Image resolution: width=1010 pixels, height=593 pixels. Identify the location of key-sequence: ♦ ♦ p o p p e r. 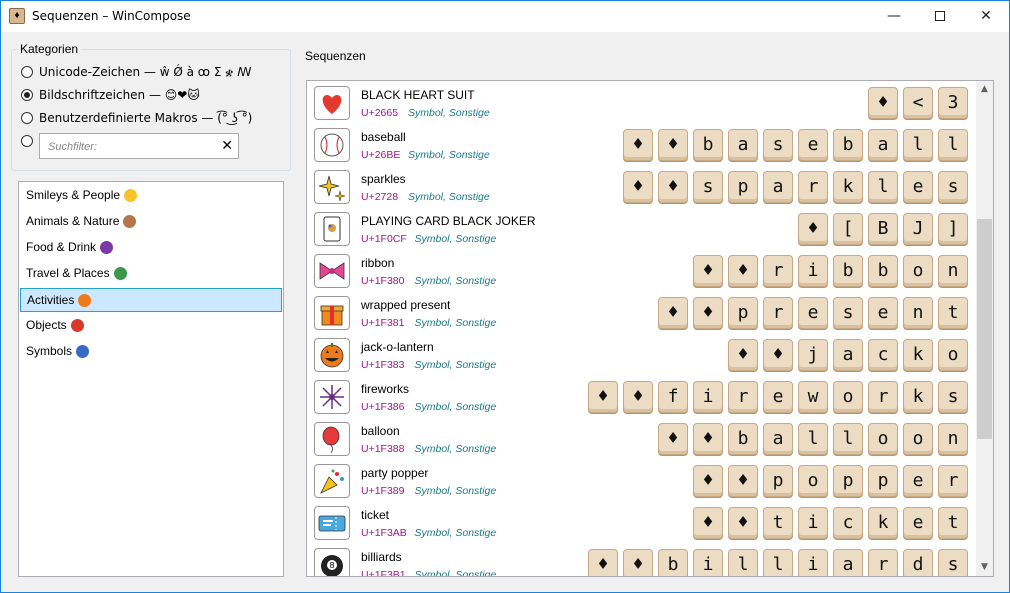
(830, 481).